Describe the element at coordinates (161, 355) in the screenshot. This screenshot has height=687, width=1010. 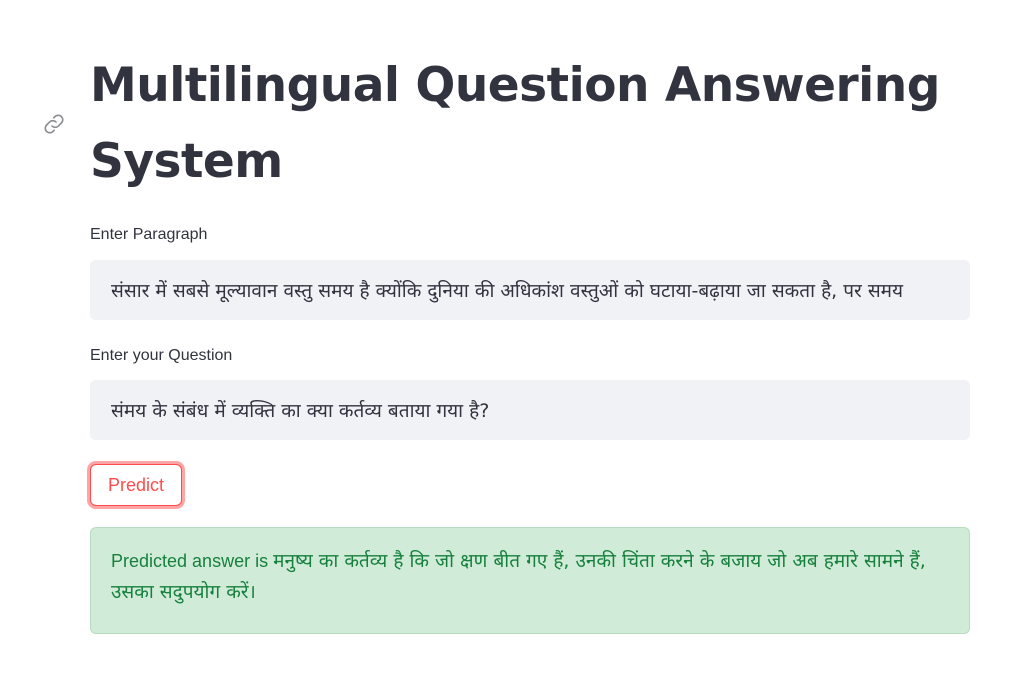
I see `question-label: Enter your Question` at that location.